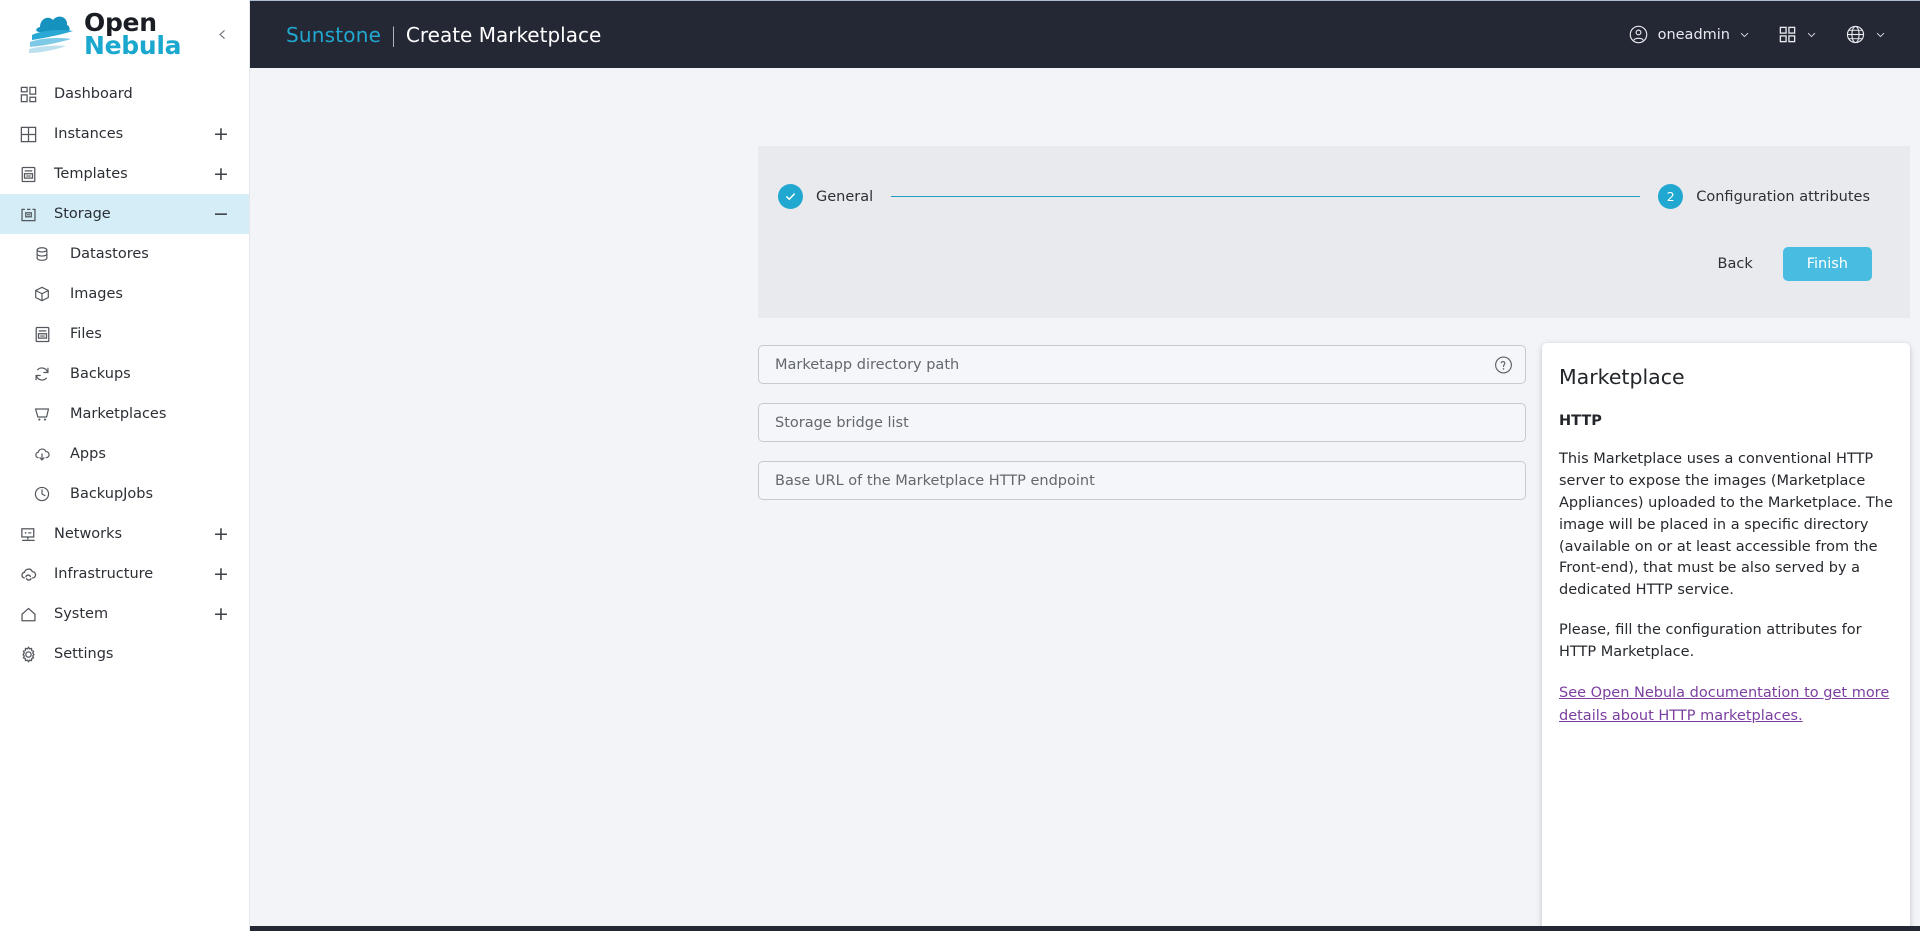 This screenshot has width=1920, height=931. I want to click on back-button: Back, so click(1735, 264).